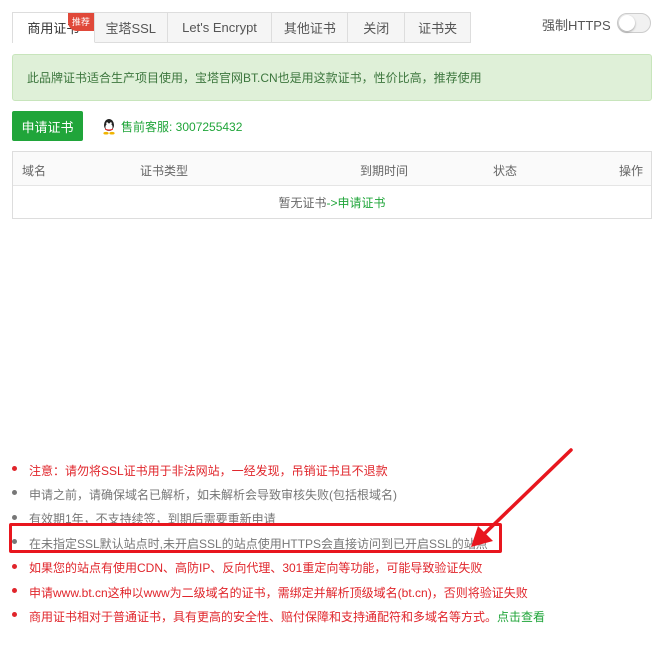 The image size is (660, 662). I want to click on presales-label: 售前客服: 3007255432, so click(182, 127).